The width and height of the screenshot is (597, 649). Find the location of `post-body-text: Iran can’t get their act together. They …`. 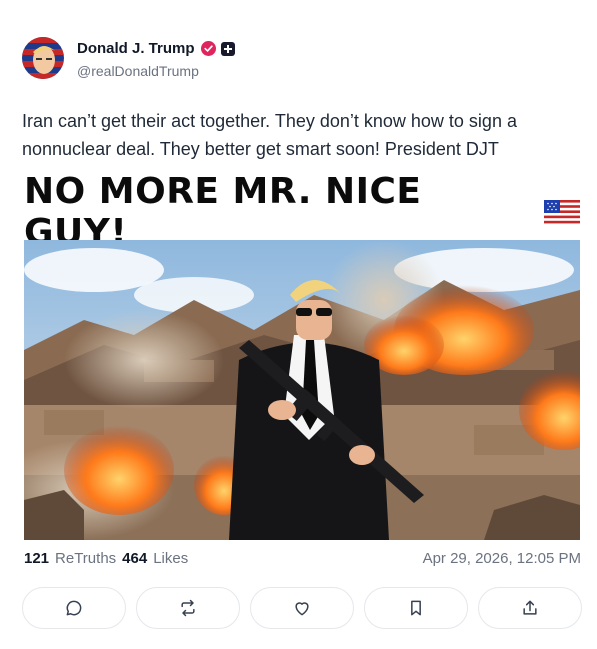

post-body-text: Iran can’t get their act together. They … is located at coordinates (269, 135).